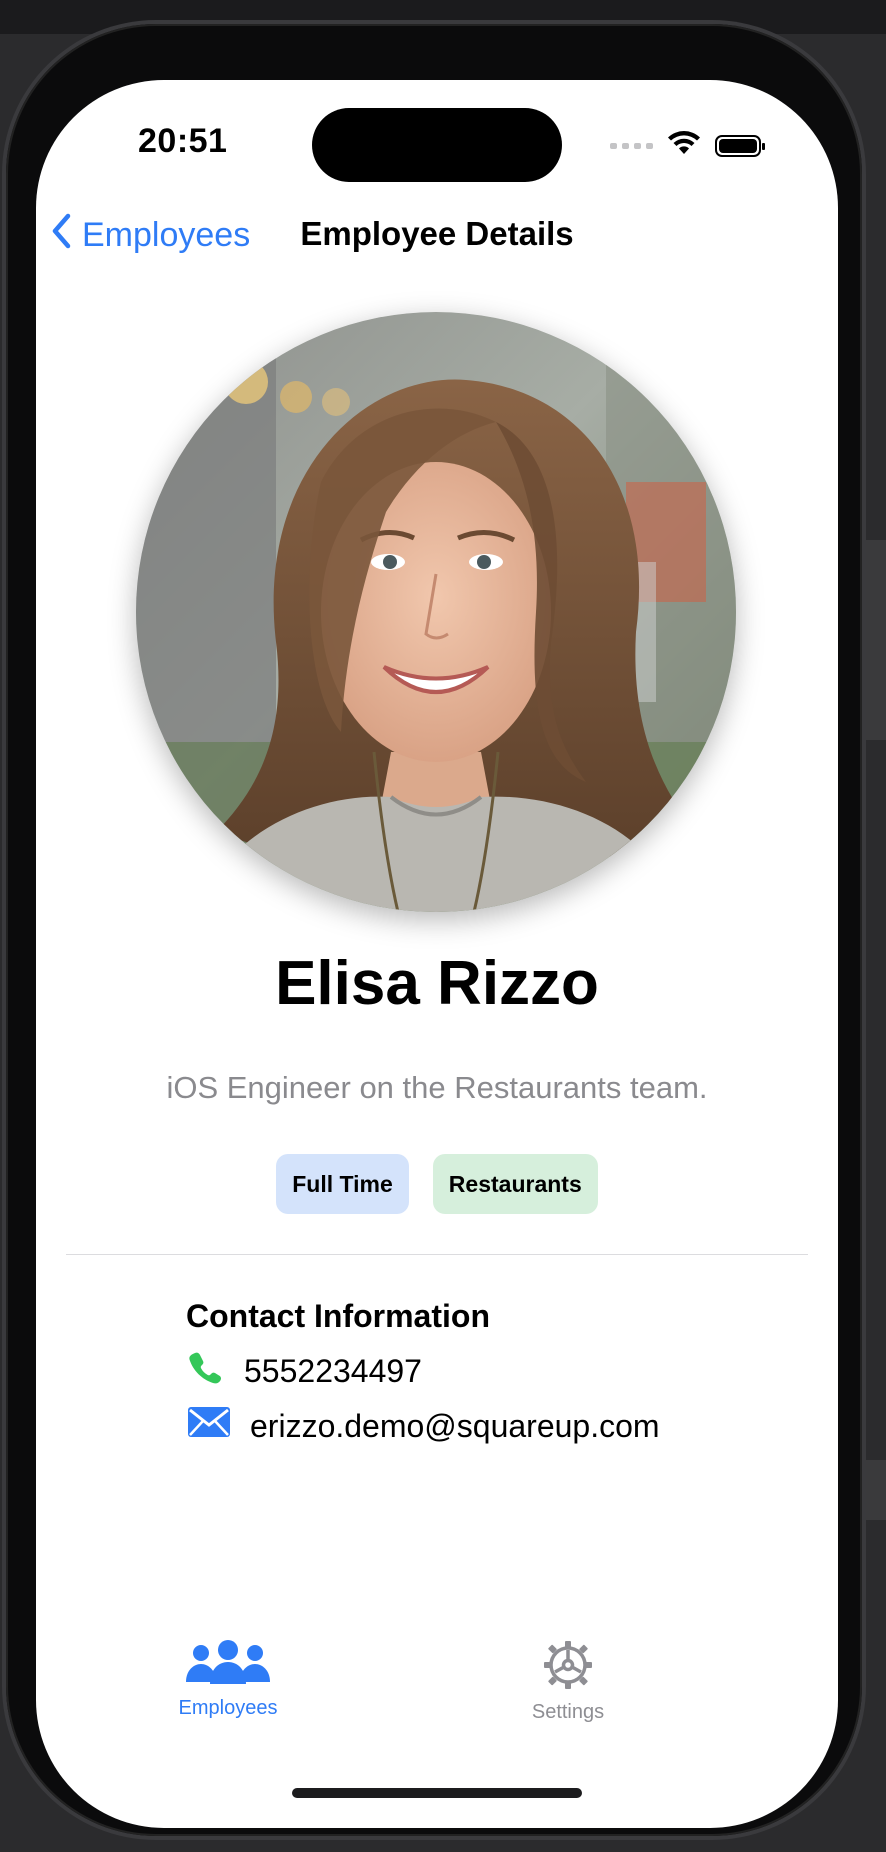 This screenshot has width=886, height=1852. Describe the element at coordinates (437, 983) in the screenshot. I see `employee-name: Elisa Rizzo` at that location.